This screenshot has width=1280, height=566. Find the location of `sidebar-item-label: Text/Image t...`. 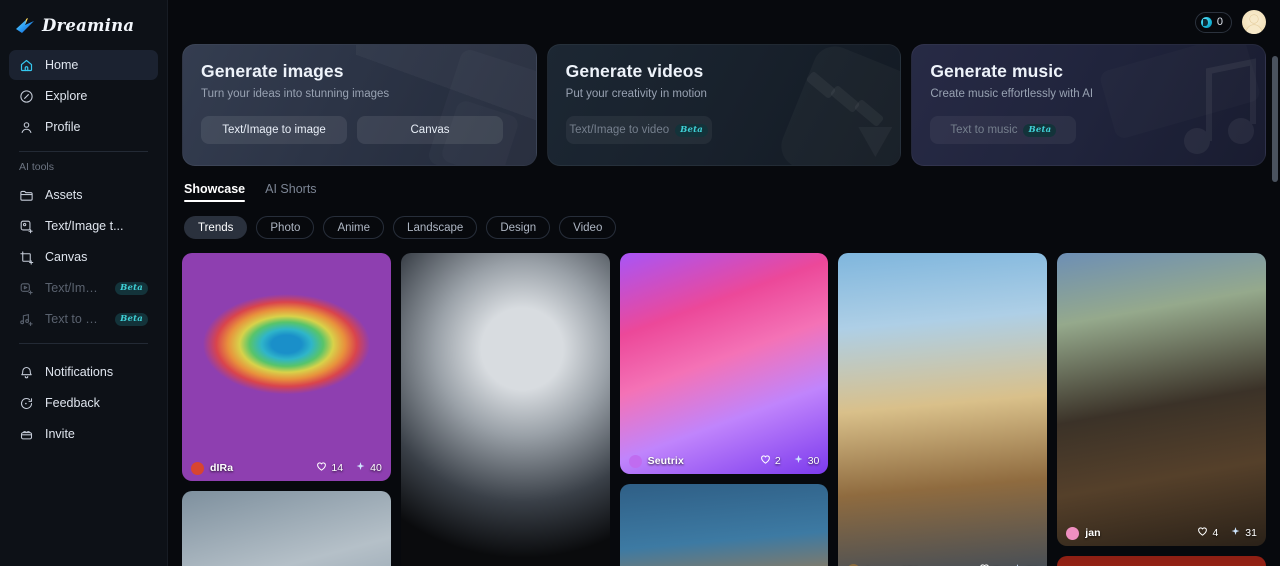

sidebar-item-label: Text/Image t... is located at coordinates (75, 288).